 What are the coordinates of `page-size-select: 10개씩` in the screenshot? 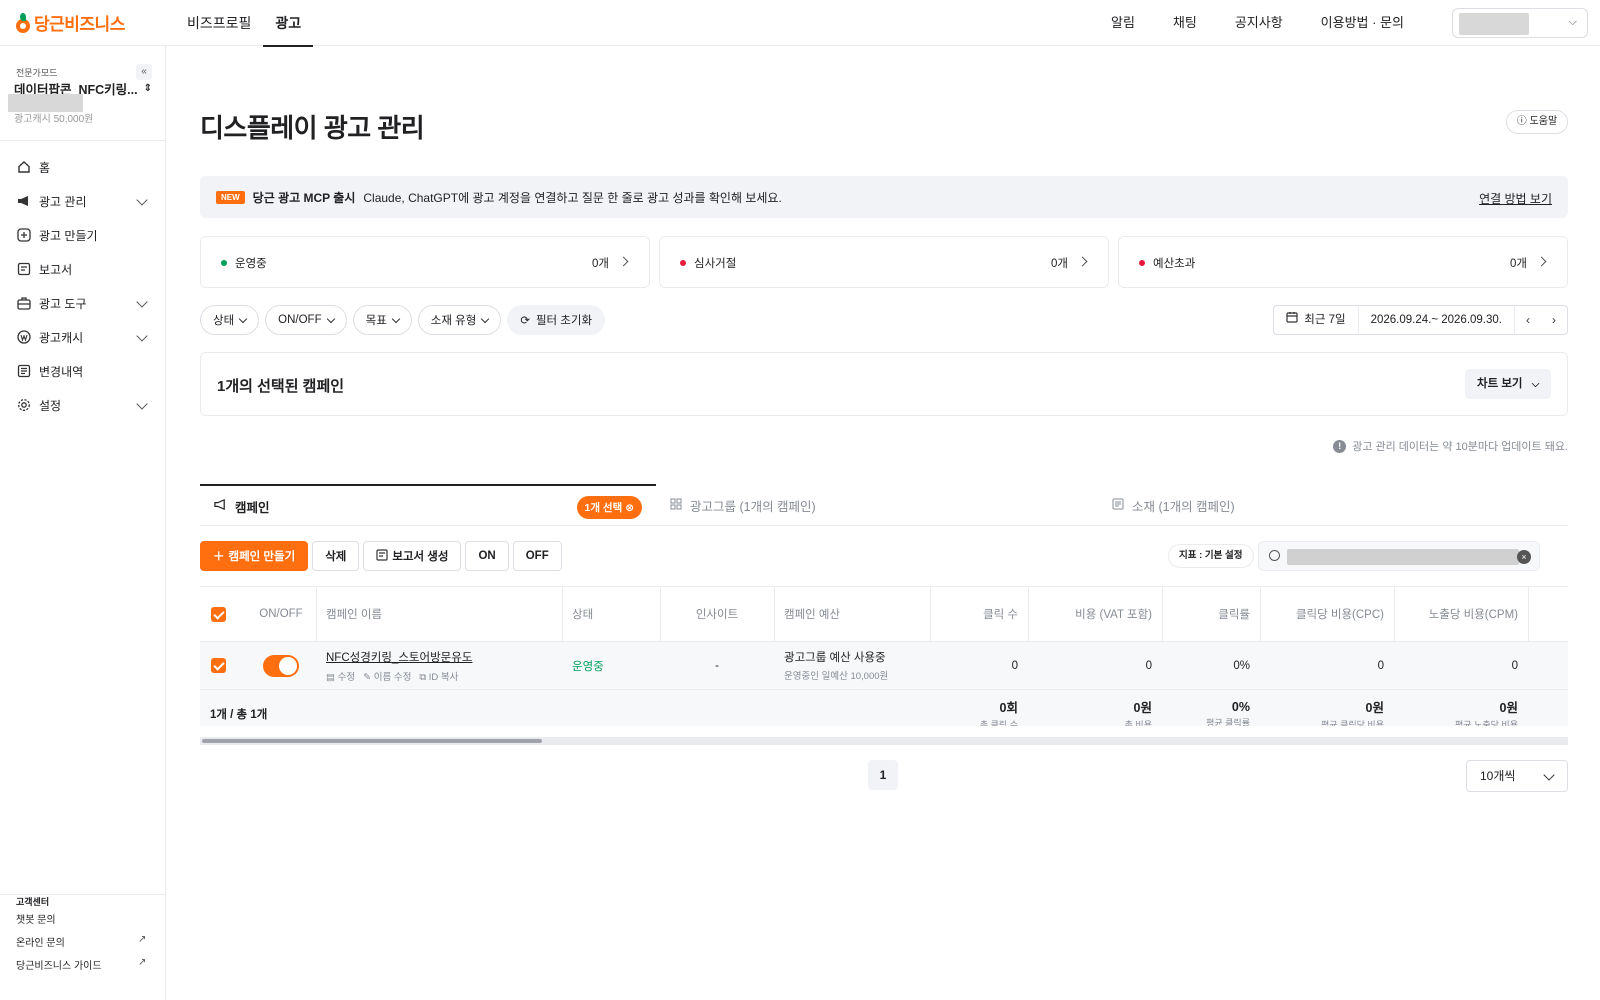 It's located at (1517, 776).